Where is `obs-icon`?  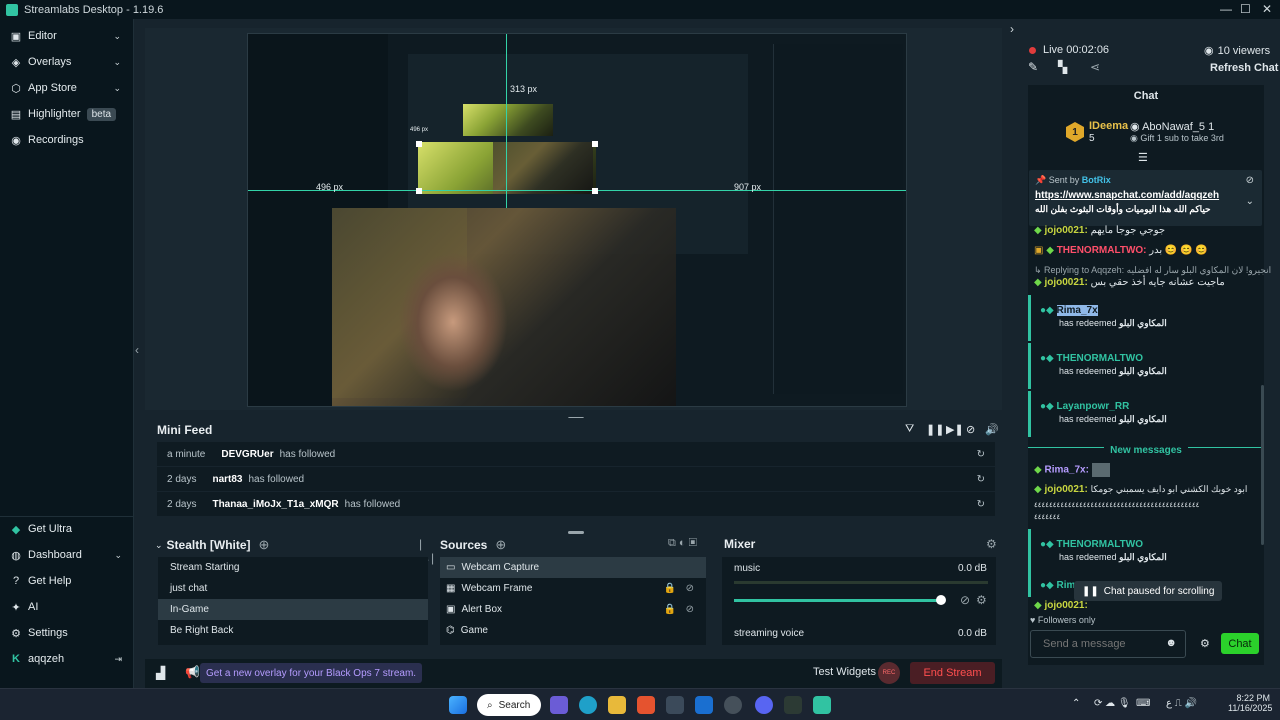
obs-icon is located at coordinates (733, 705).